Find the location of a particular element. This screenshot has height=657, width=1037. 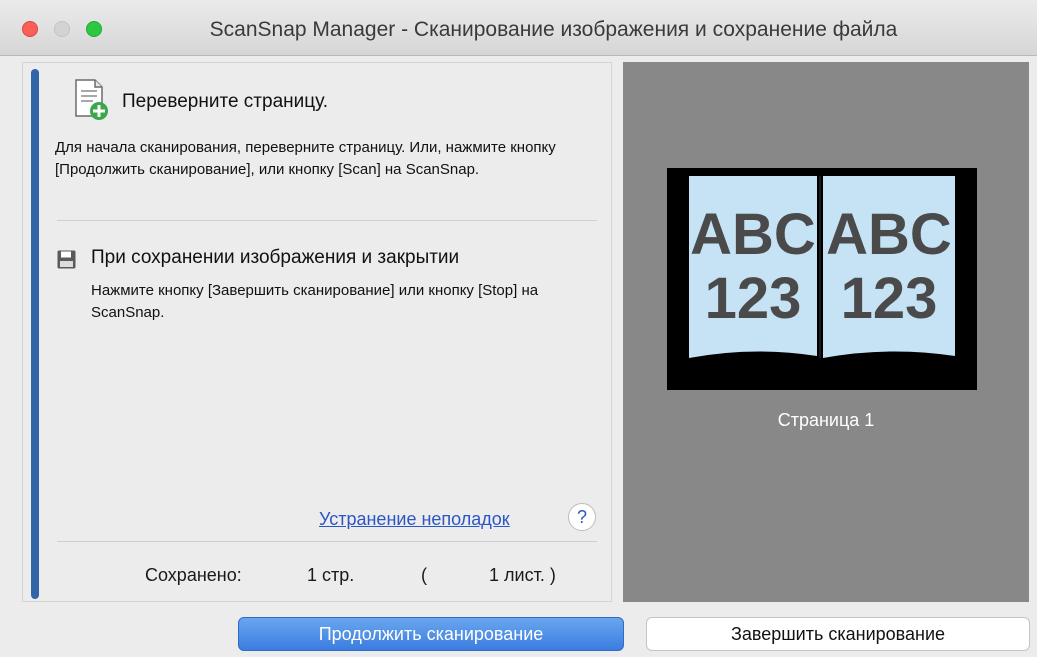

saved-sheets-count: 1 лист. ) is located at coordinates (522, 575).